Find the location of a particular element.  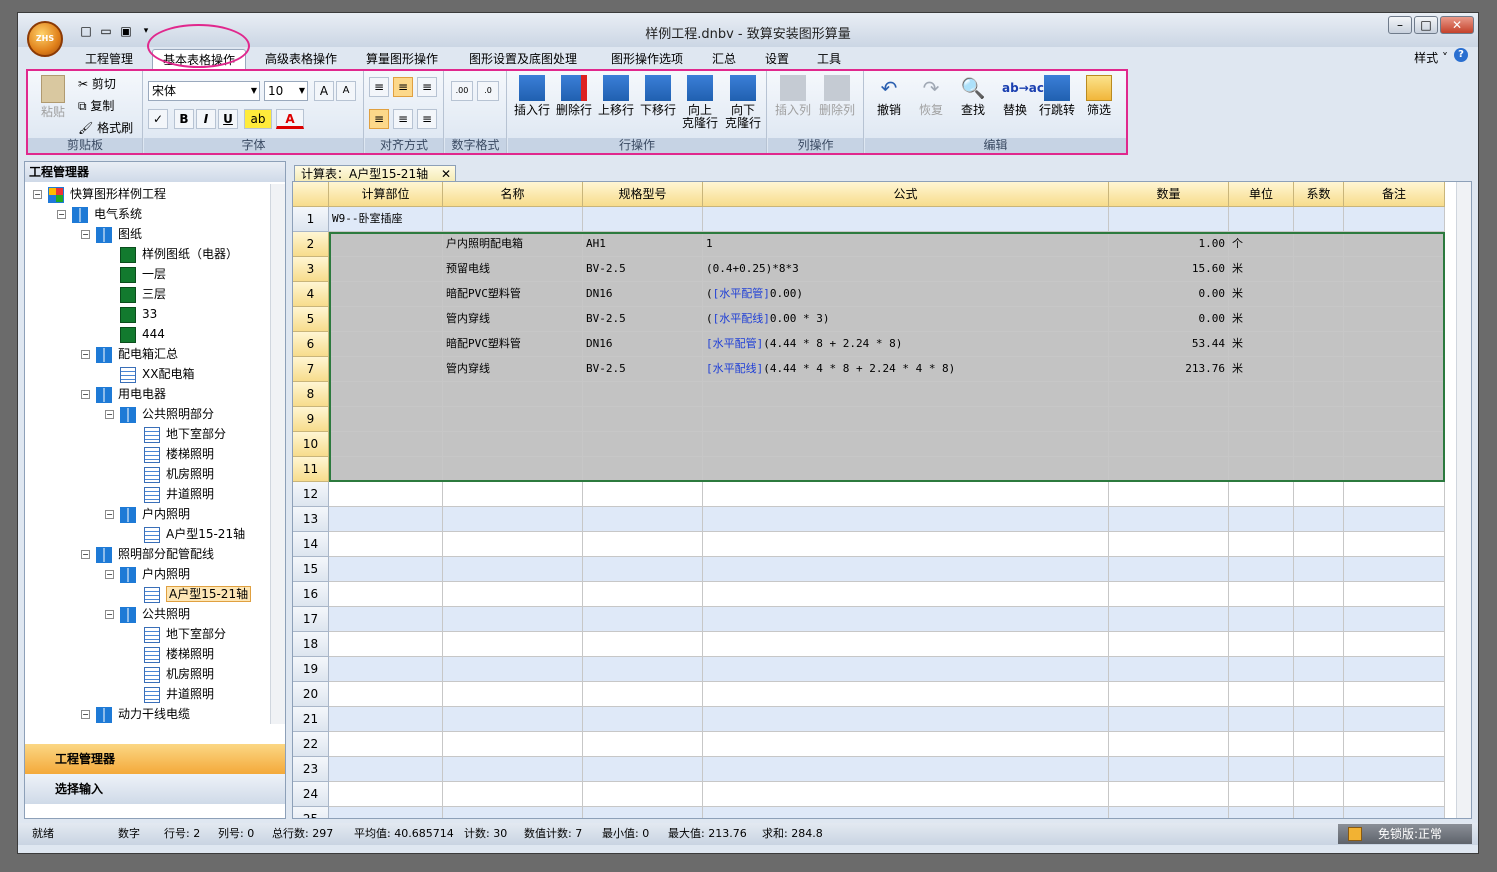

grid-cell-qty: 0.00 is located at coordinates (1169, 294).